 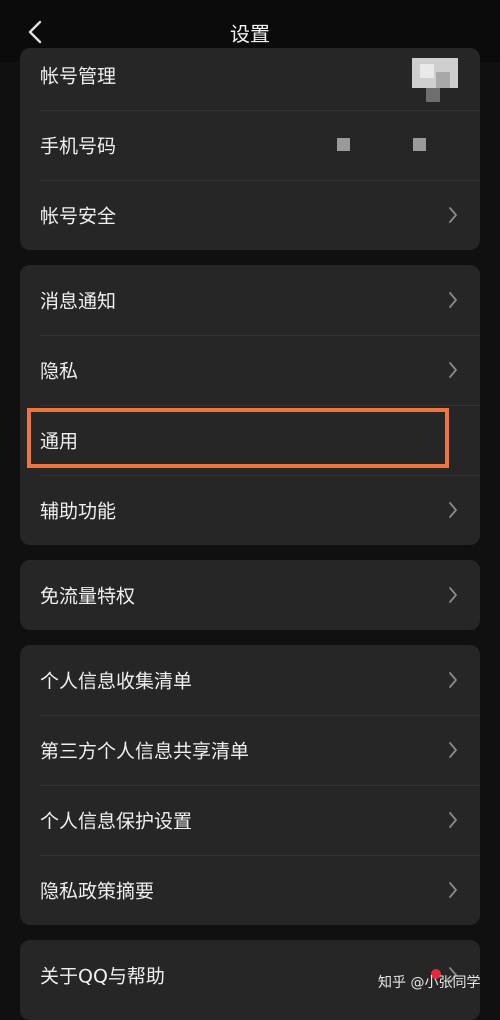 I want to click on privacy-policy-summary-label: 隐私政策摘要, so click(x=97, y=891).